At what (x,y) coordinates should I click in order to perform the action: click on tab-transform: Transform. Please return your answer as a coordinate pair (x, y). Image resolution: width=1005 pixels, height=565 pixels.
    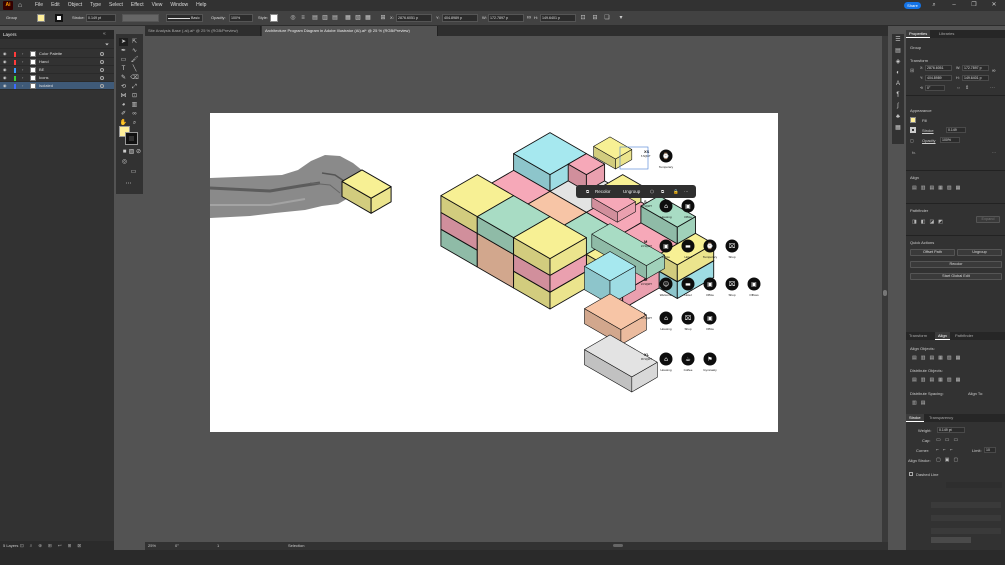
    Looking at the image, I should click on (918, 336).